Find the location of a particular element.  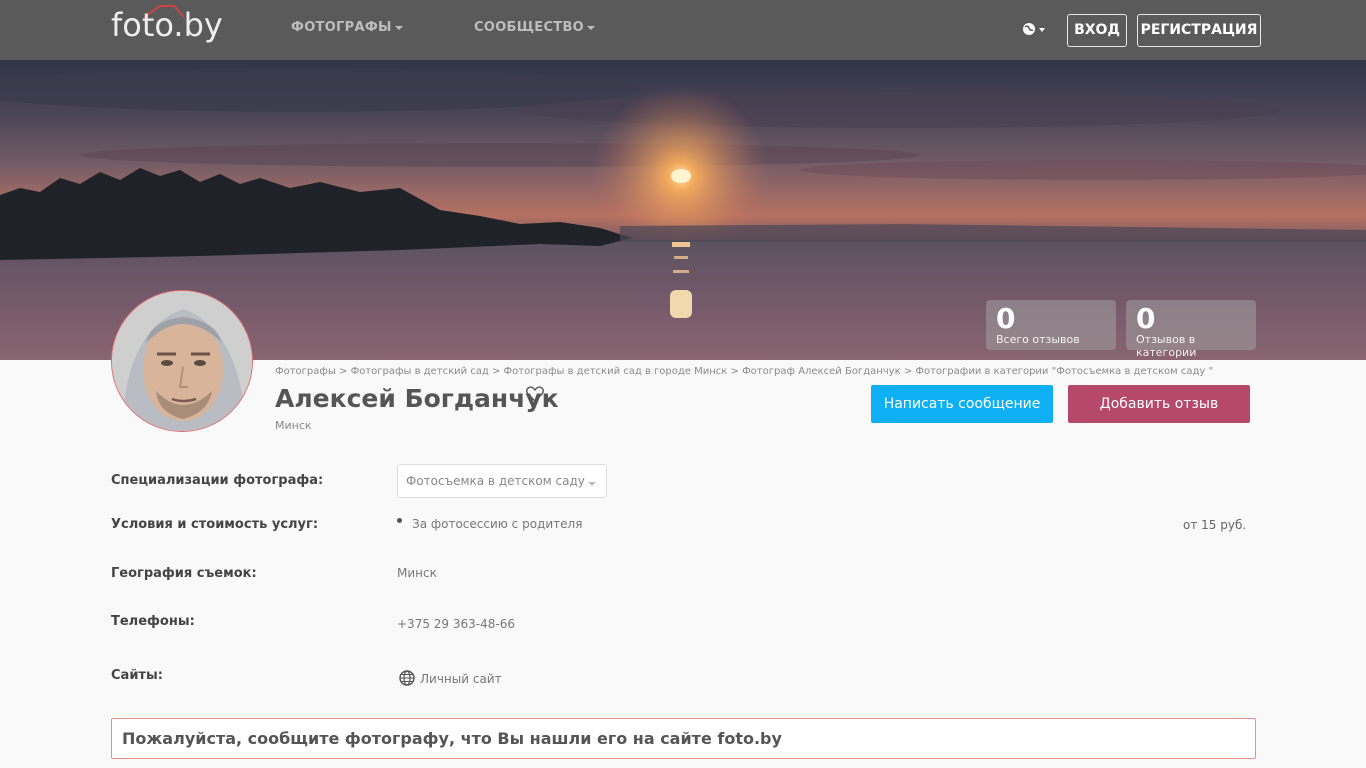

specialization-selected-value: Фотосъемка в детском саду is located at coordinates (495, 481).